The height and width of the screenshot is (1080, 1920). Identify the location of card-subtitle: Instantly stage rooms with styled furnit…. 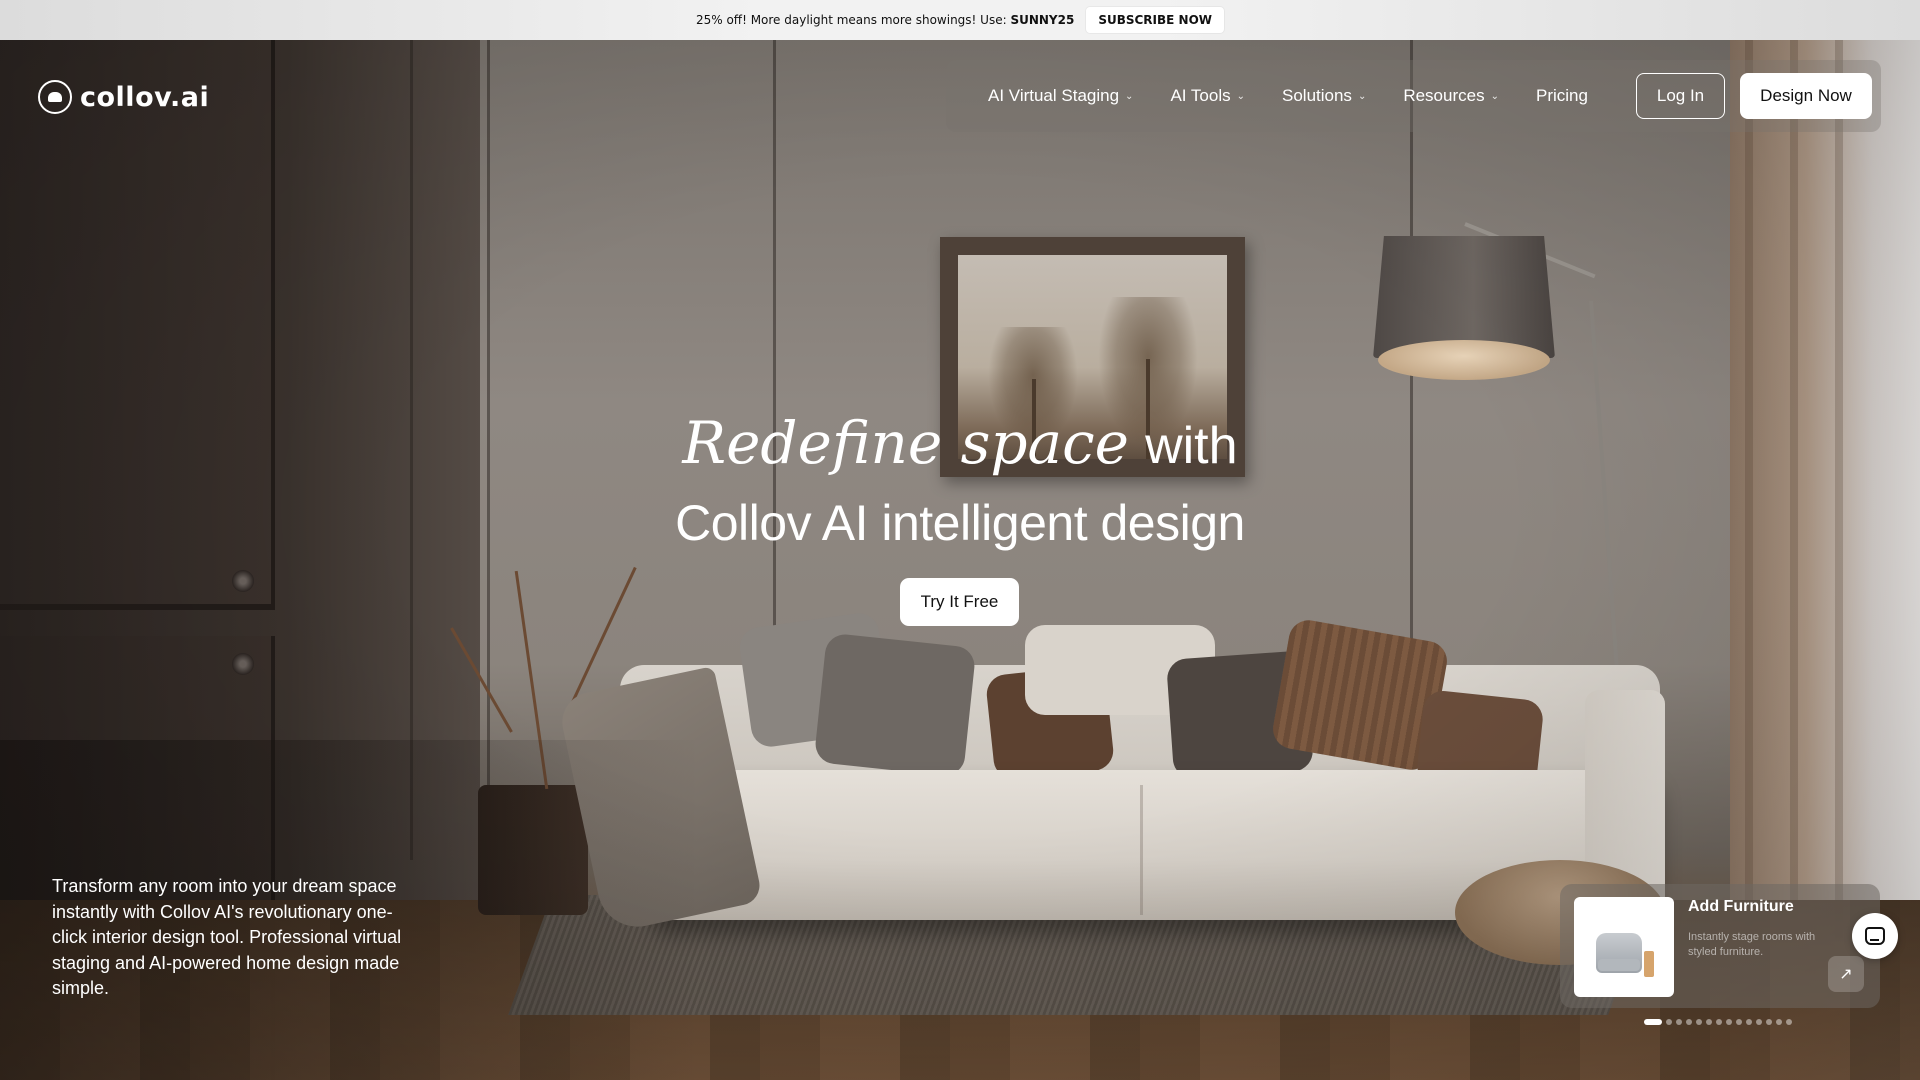
(1752, 944).